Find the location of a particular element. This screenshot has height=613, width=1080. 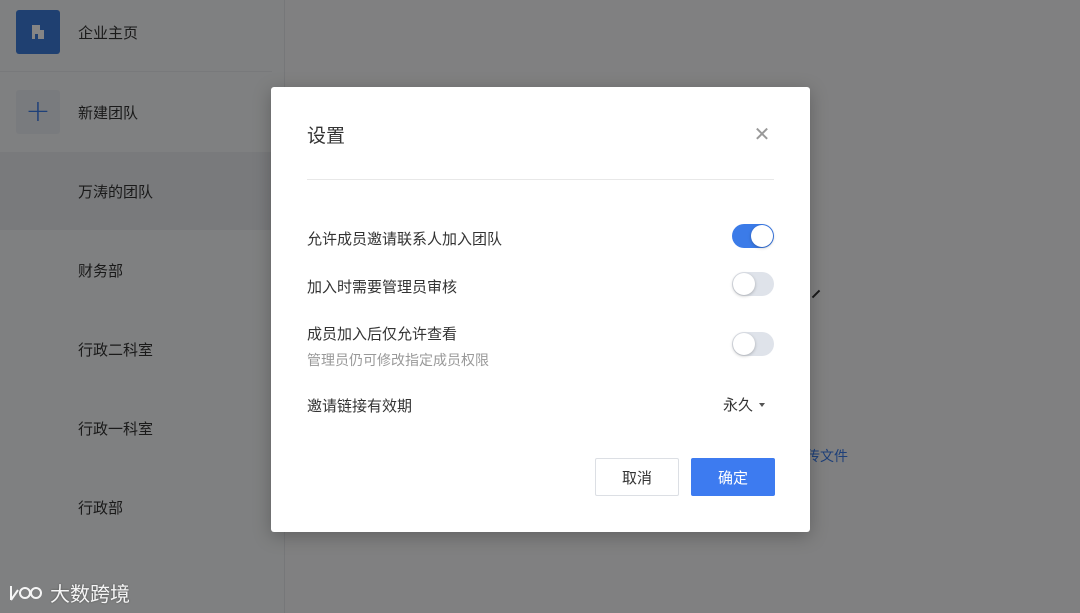

setting-label-allow-invite: 允许成员邀请联系人加入团队 is located at coordinates (405, 239).